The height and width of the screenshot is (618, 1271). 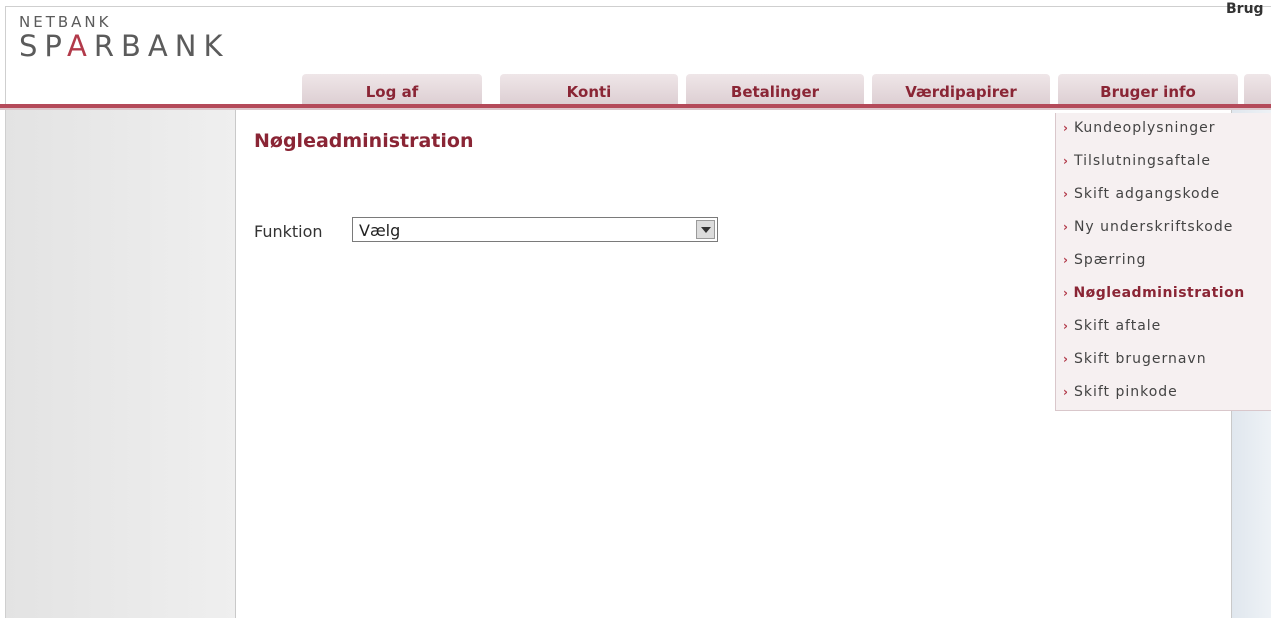 What do you see at coordinates (392, 89) in the screenshot?
I see `tab-log-af: Log af` at bounding box center [392, 89].